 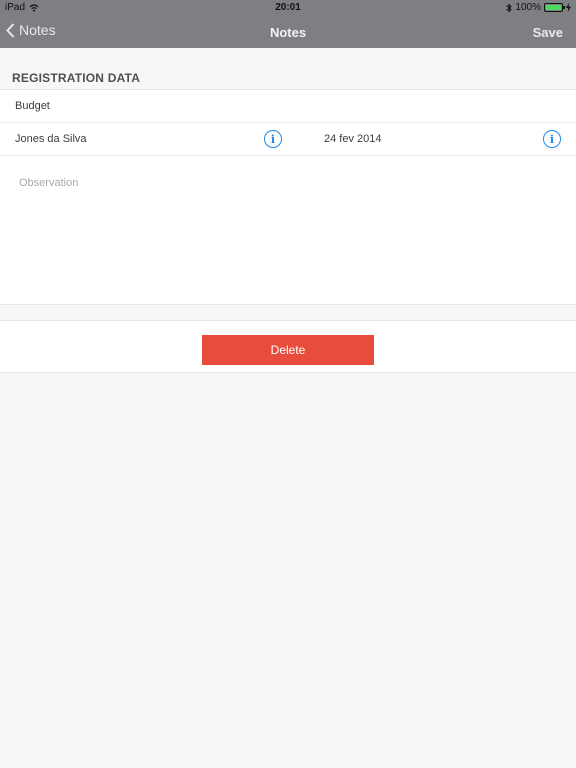 I want to click on delete-button: Delete, so click(x=288, y=350).